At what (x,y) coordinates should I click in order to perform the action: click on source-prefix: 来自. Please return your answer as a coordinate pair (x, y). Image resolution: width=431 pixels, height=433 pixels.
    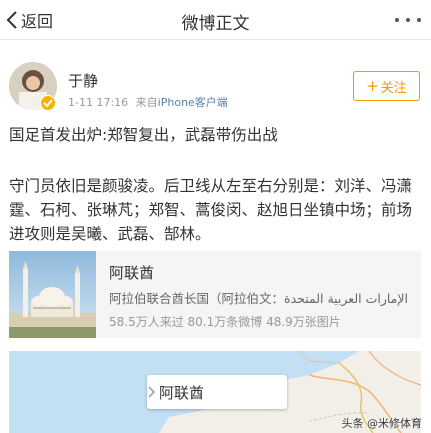
    Looking at the image, I should click on (146, 102).